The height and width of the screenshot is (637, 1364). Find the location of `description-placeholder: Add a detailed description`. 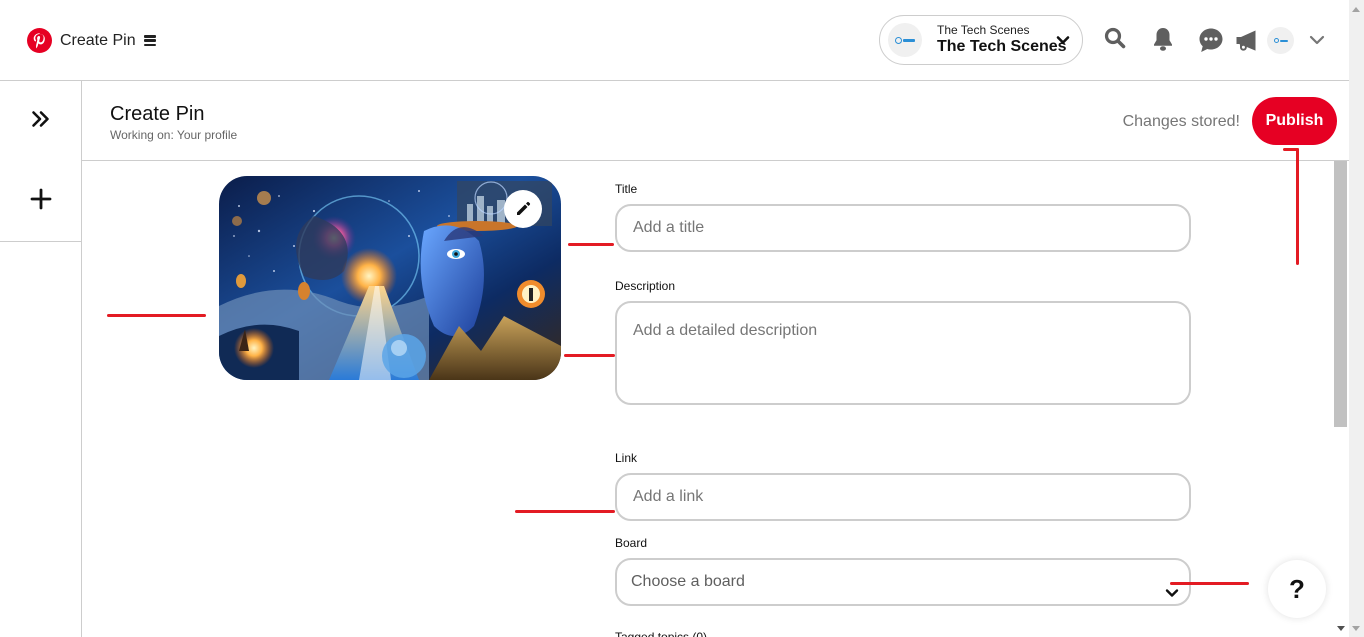

description-placeholder: Add a detailed description is located at coordinates (725, 330).